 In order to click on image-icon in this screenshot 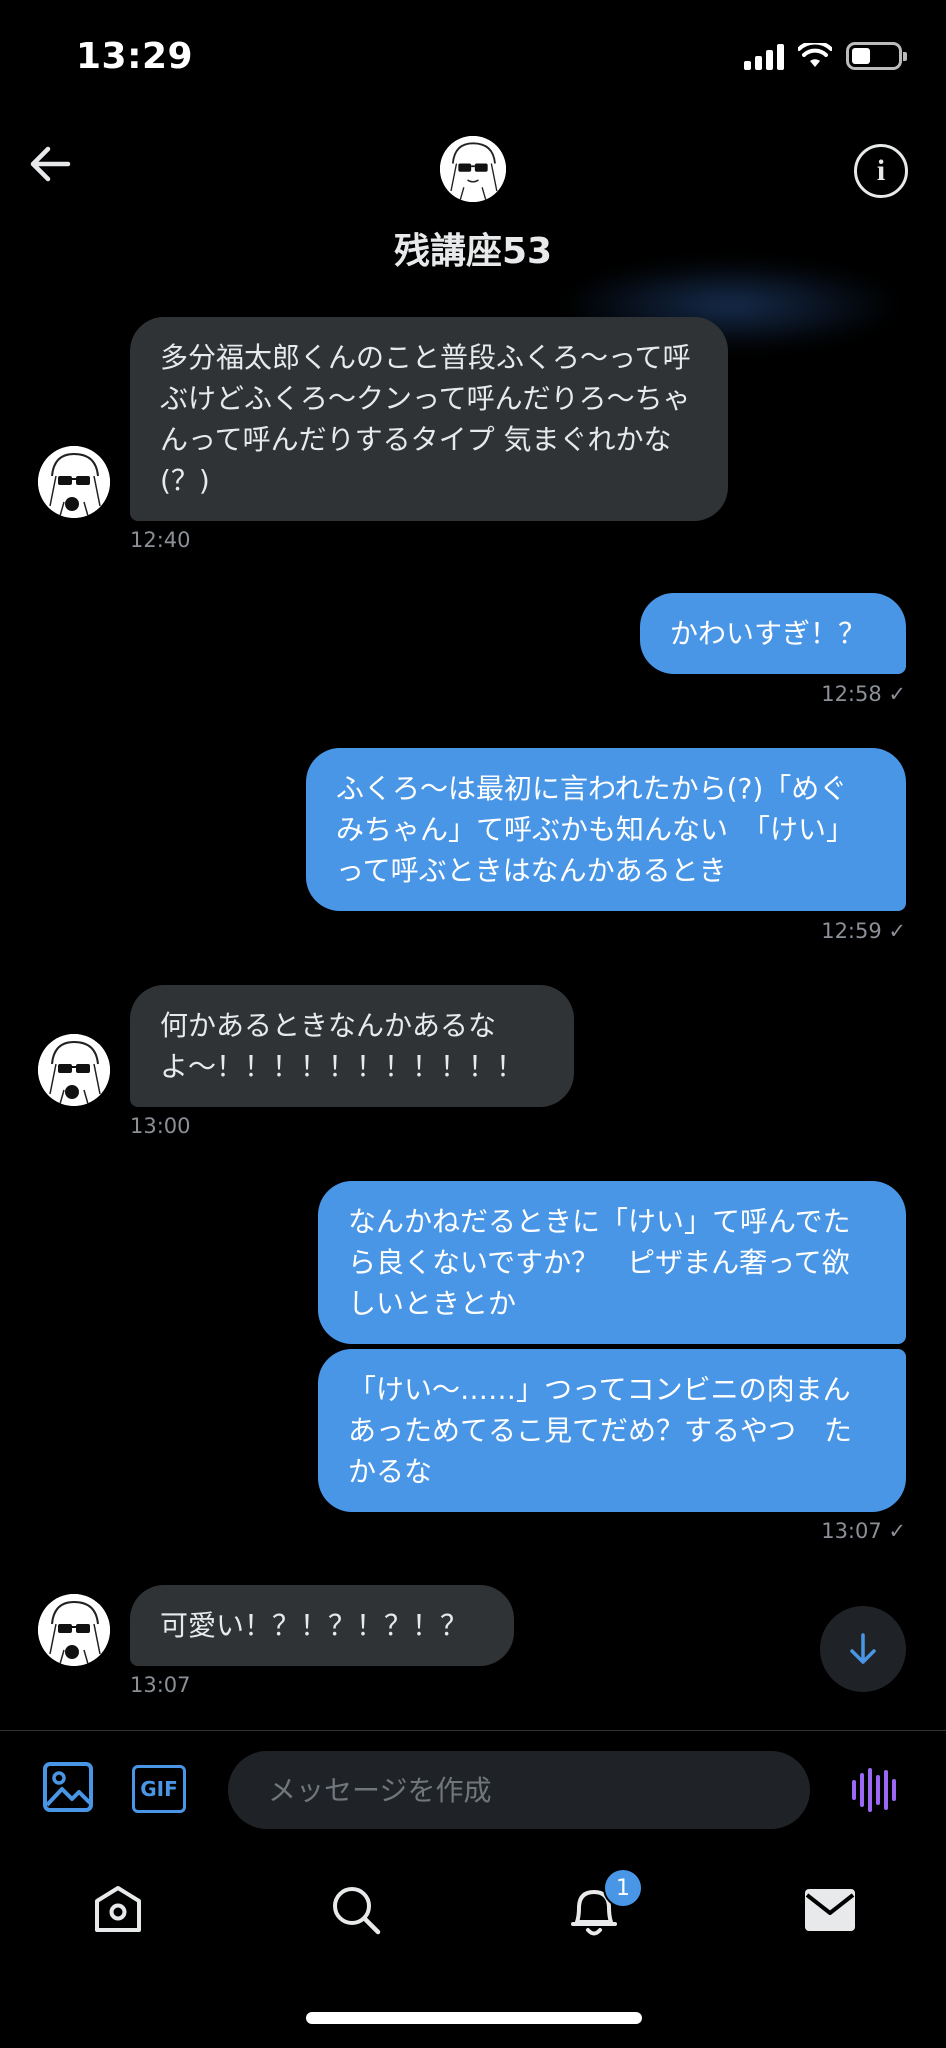, I will do `click(68, 1787)`.